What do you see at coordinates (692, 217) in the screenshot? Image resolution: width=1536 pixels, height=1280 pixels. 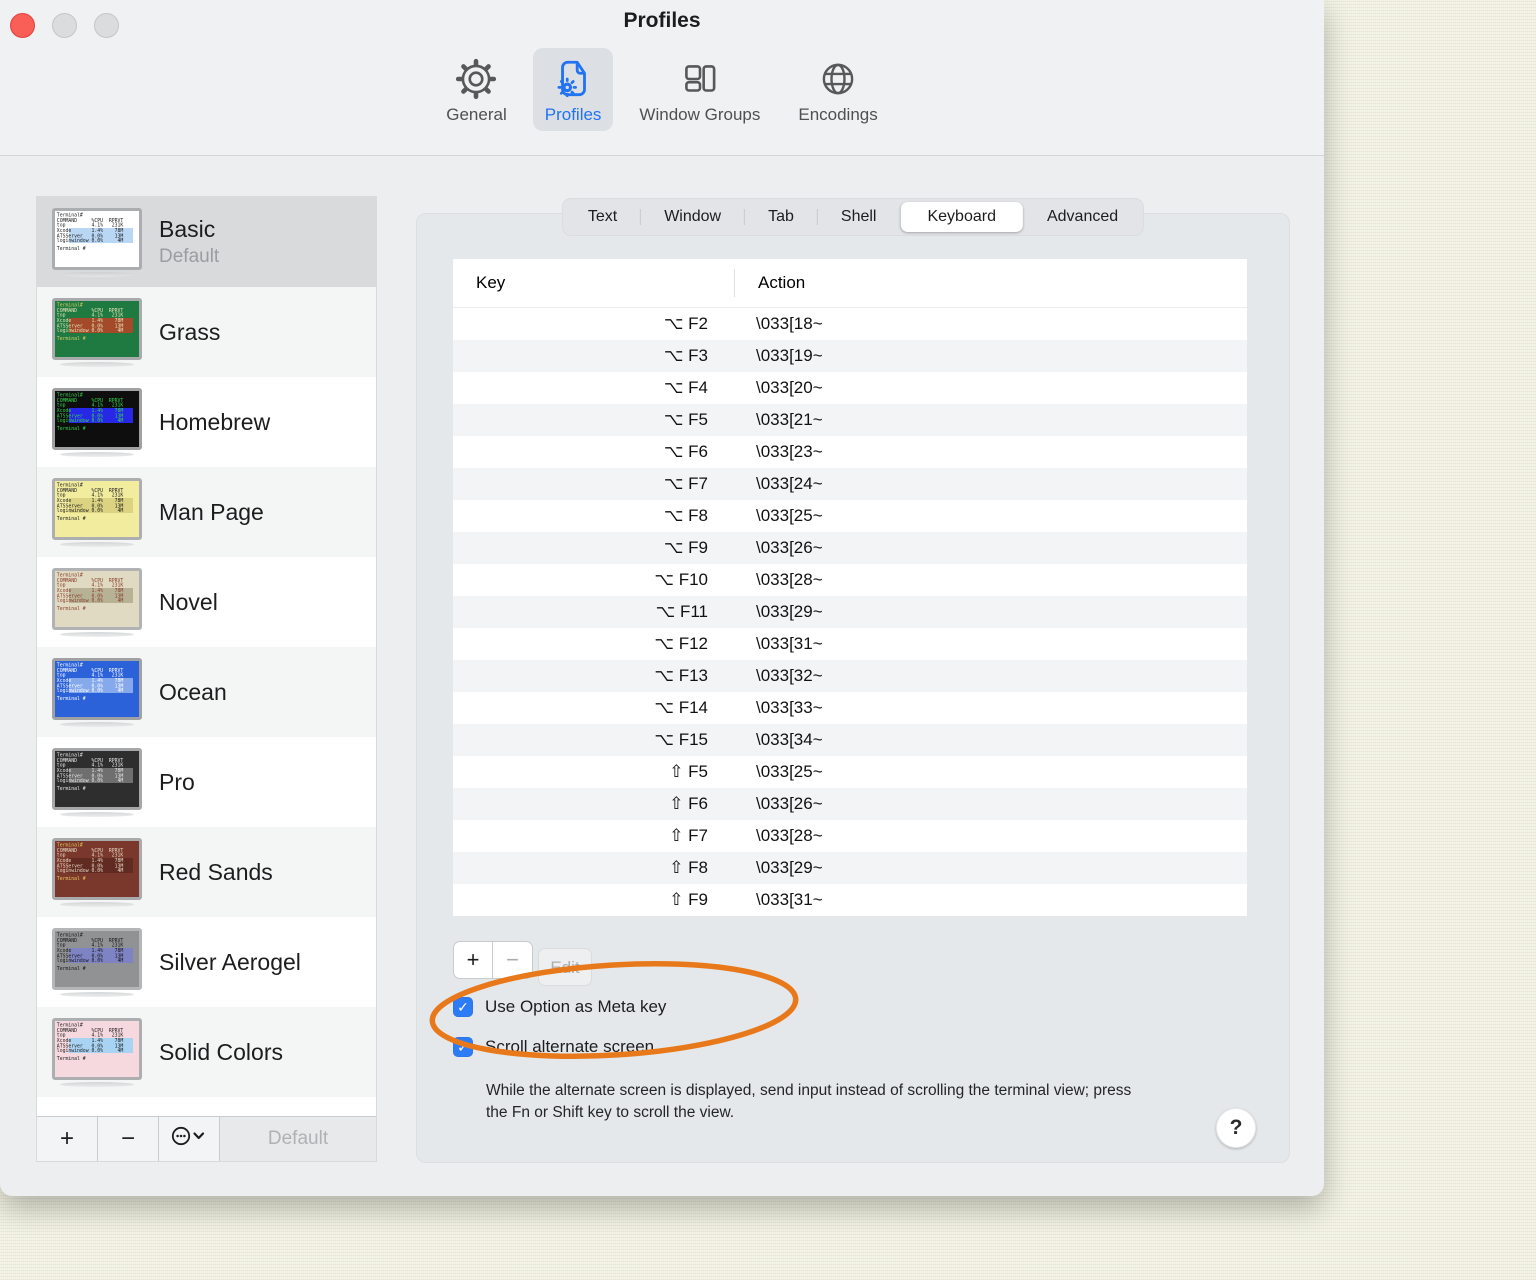 I see `tab-window: Window` at bounding box center [692, 217].